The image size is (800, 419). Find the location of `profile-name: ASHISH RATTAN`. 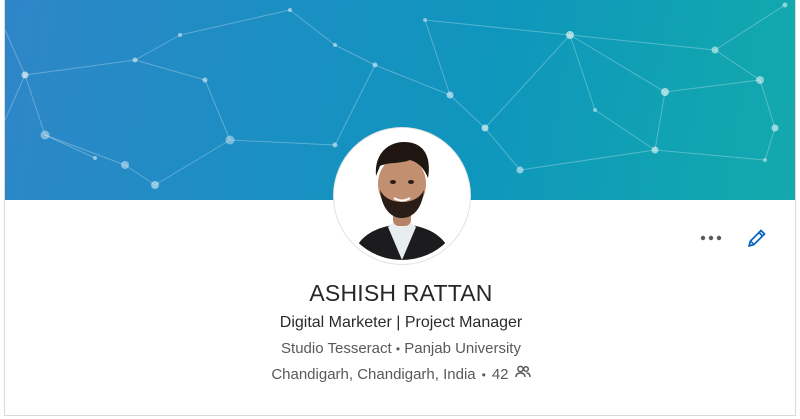

profile-name: ASHISH RATTAN is located at coordinates (401, 293).